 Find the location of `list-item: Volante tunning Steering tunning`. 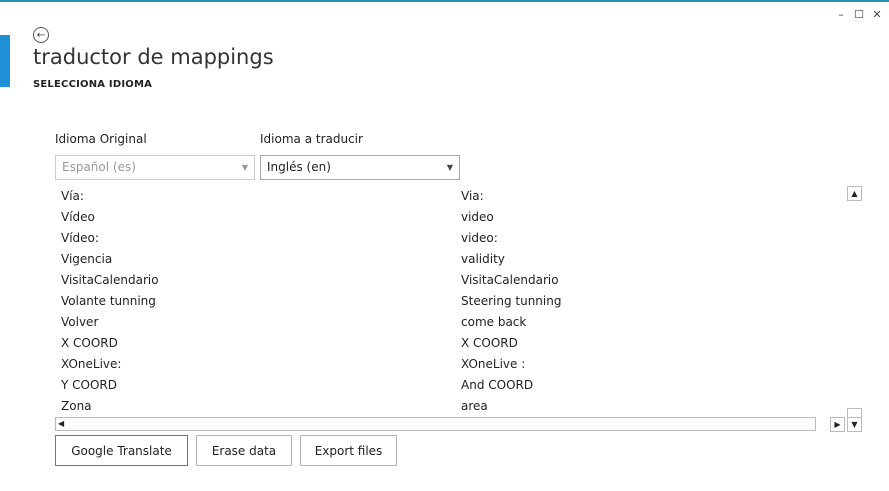

list-item: Volante tunning Steering tunning is located at coordinates (448, 301).